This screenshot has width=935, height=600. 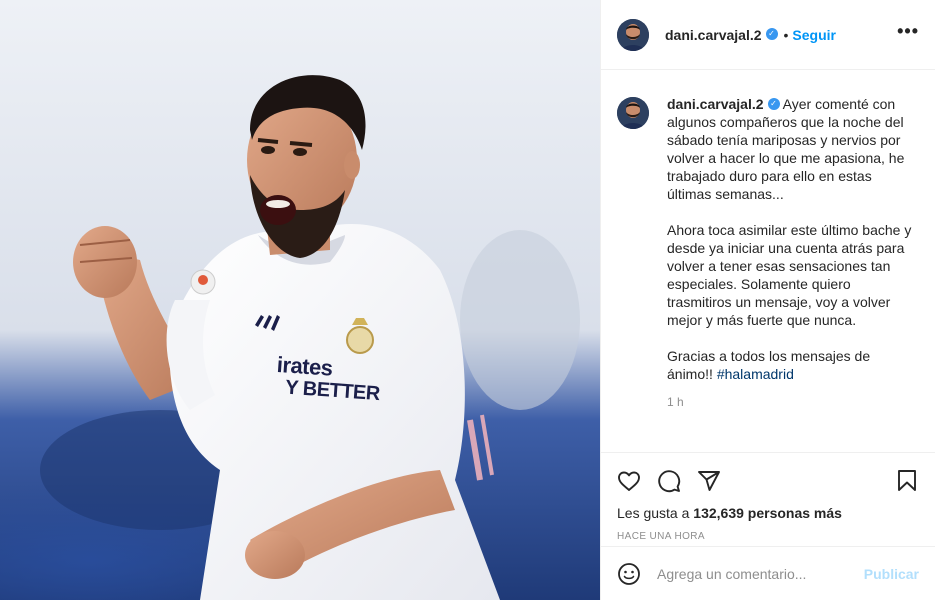 I want to click on sponsor-line-1: irates, so click(x=305, y=366).